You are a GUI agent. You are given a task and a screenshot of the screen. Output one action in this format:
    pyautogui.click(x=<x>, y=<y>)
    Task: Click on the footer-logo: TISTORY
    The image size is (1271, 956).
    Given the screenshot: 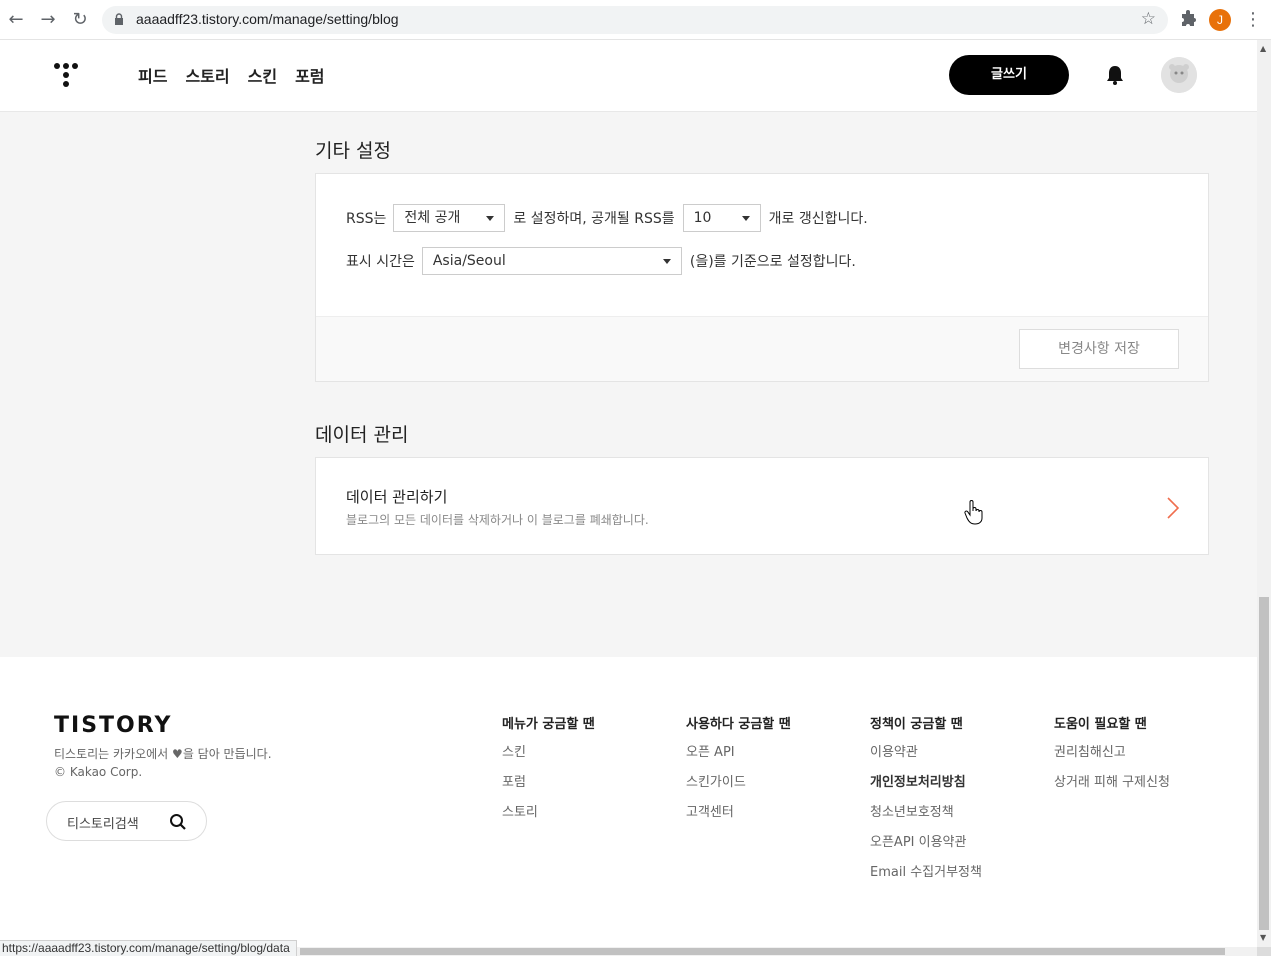 What is the action you would take?
    pyautogui.click(x=113, y=725)
    